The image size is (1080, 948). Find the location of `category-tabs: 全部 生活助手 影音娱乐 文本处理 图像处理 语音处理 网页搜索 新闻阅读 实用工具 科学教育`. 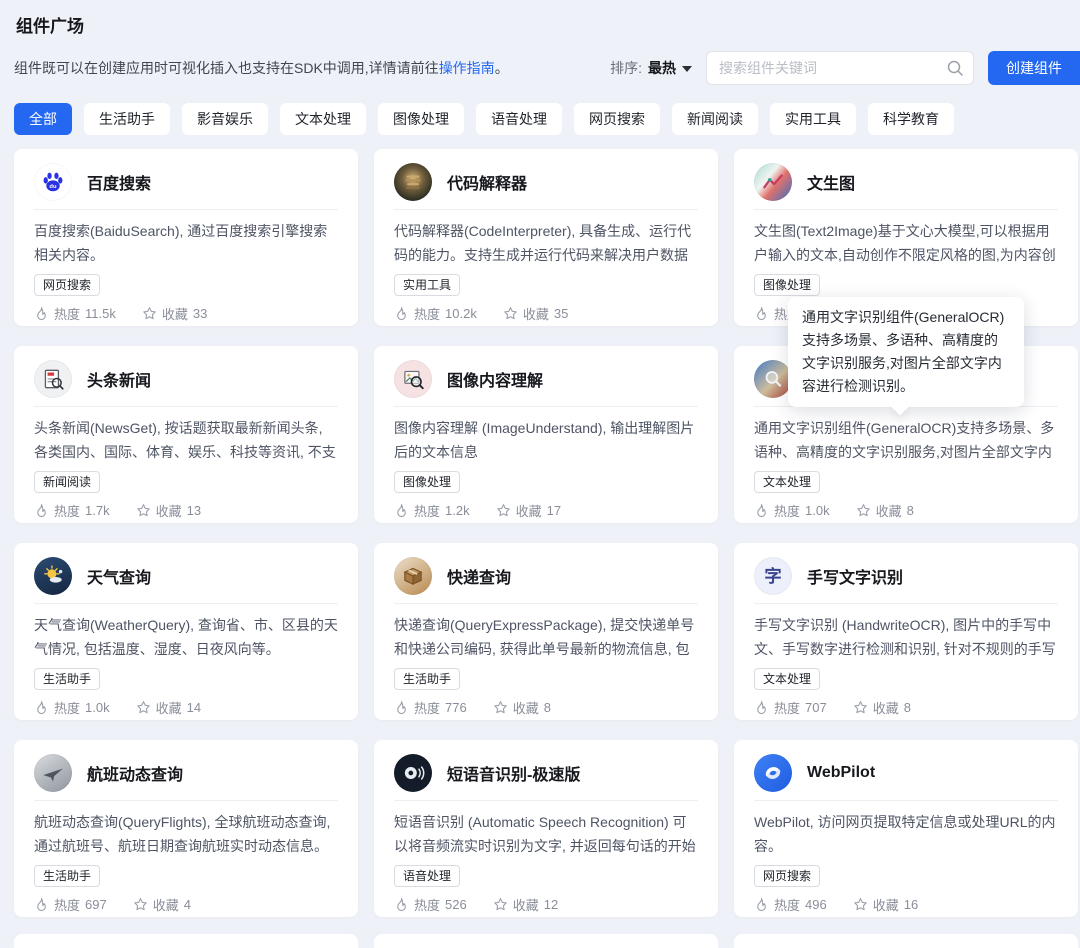

category-tabs: 全部 生活助手 影音娱乐 文本处理 图像处理 语音处理 网页搜索 新闻阅读 实用工具 科学教育 is located at coordinates (547, 119).